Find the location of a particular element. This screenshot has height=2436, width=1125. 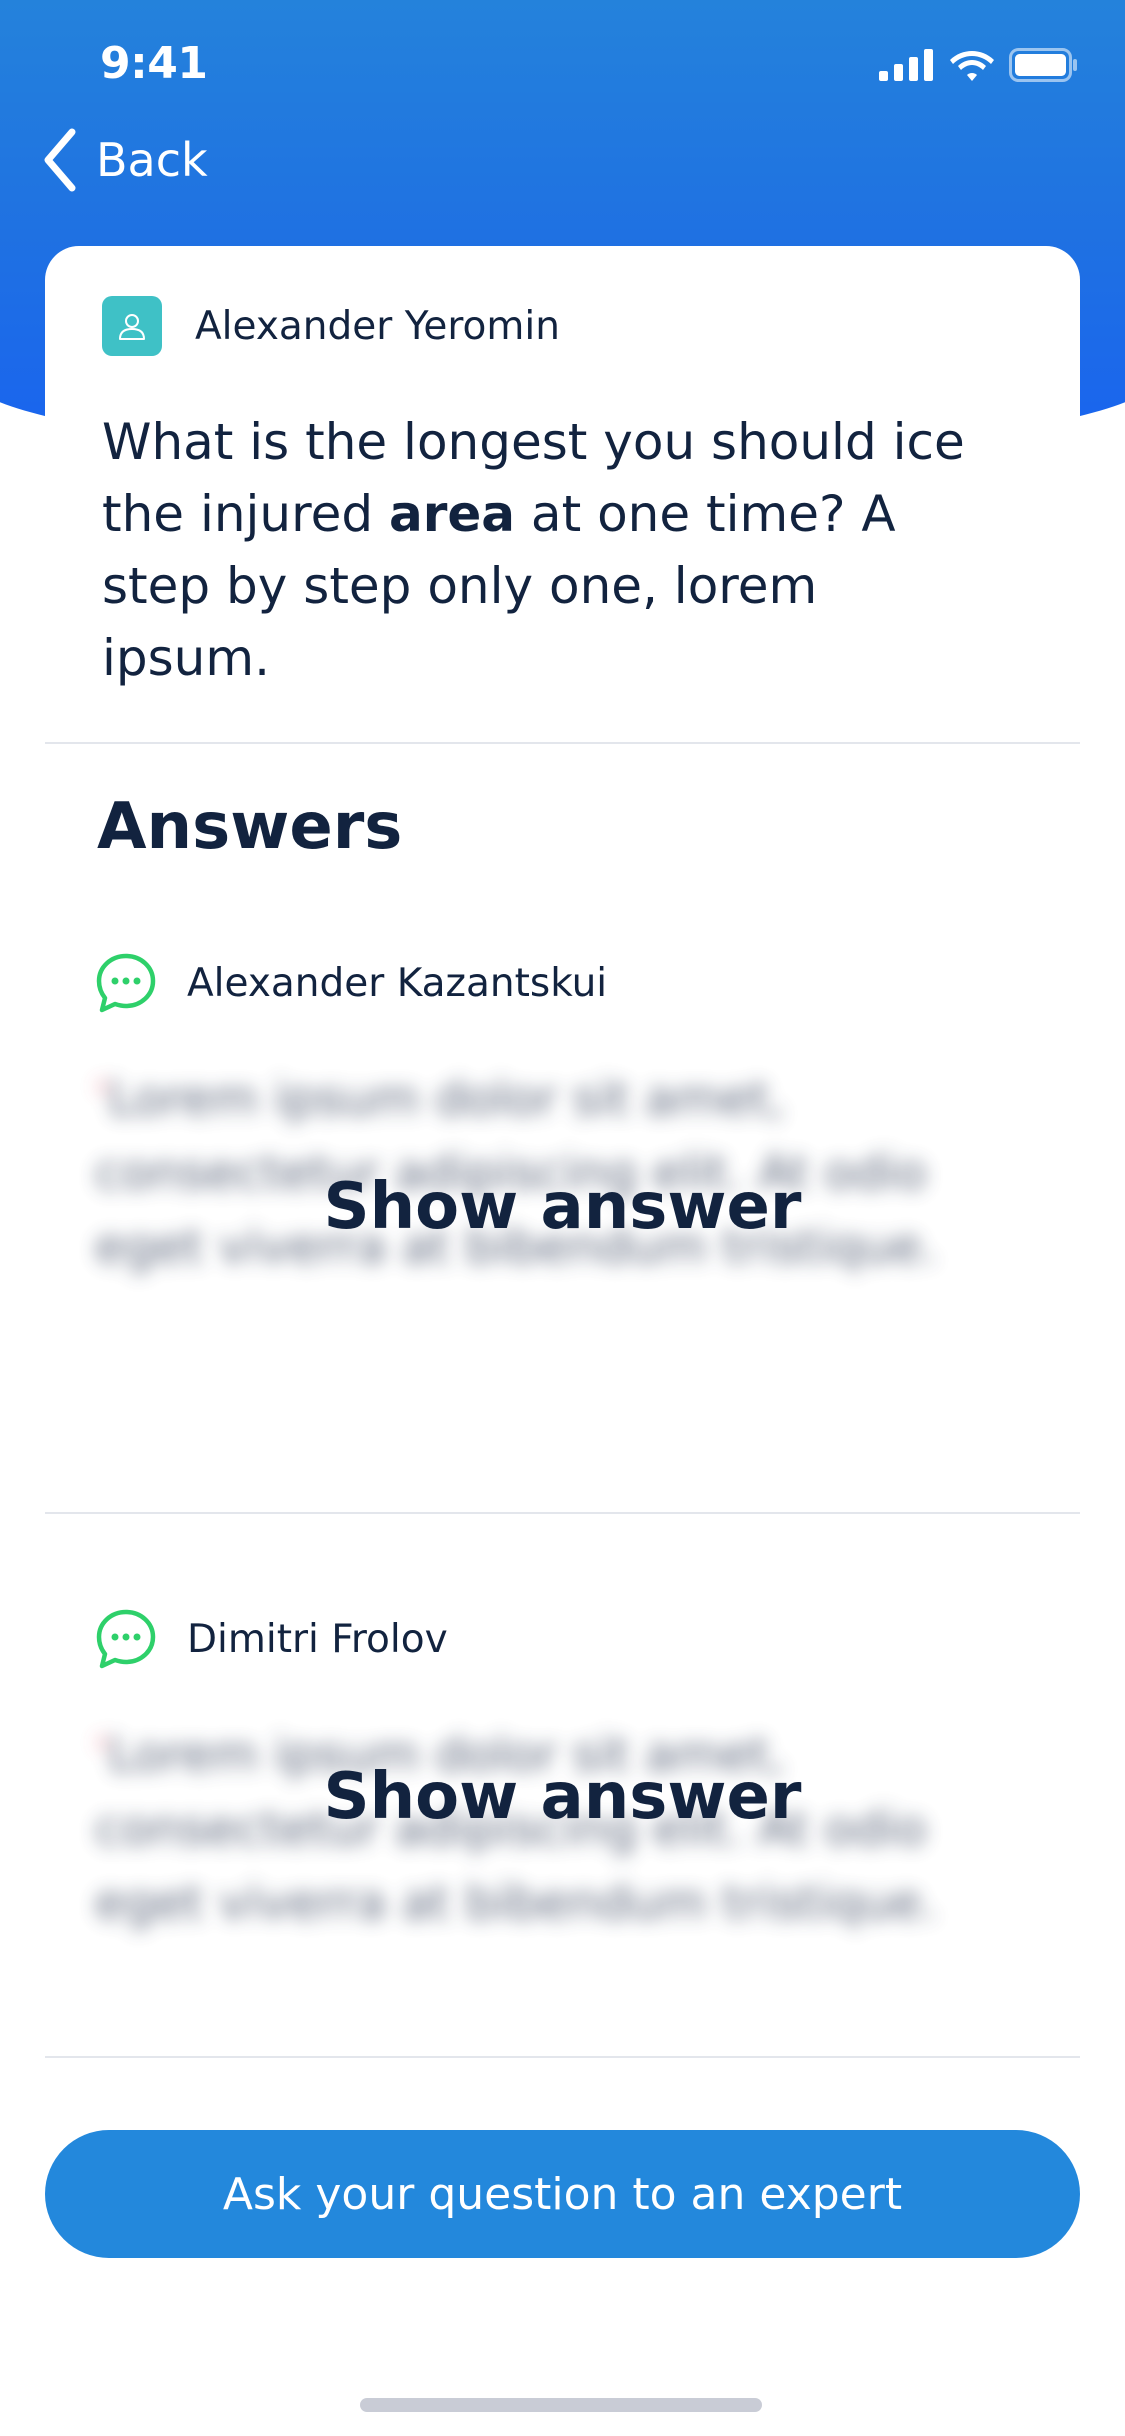

question-text-bold: area is located at coordinates (452, 514).